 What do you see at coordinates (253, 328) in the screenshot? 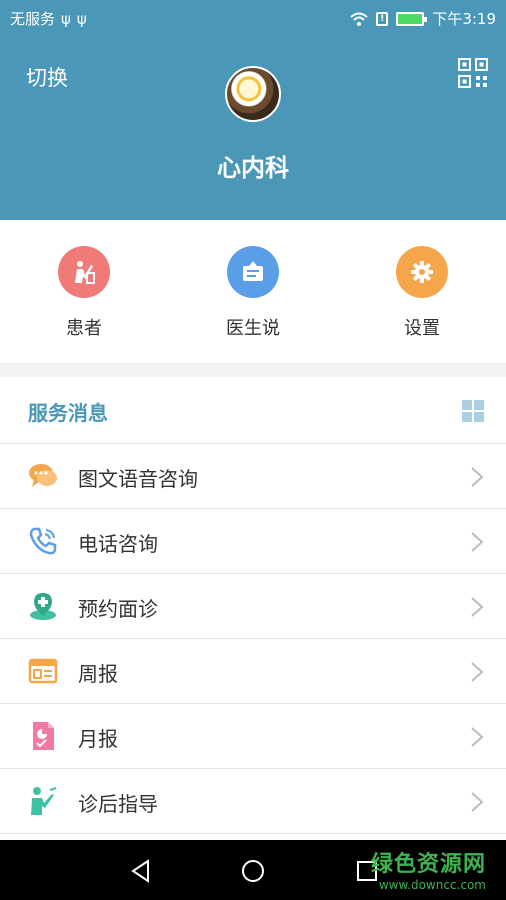
I see `doctor-says-label: 医生说` at bounding box center [253, 328].